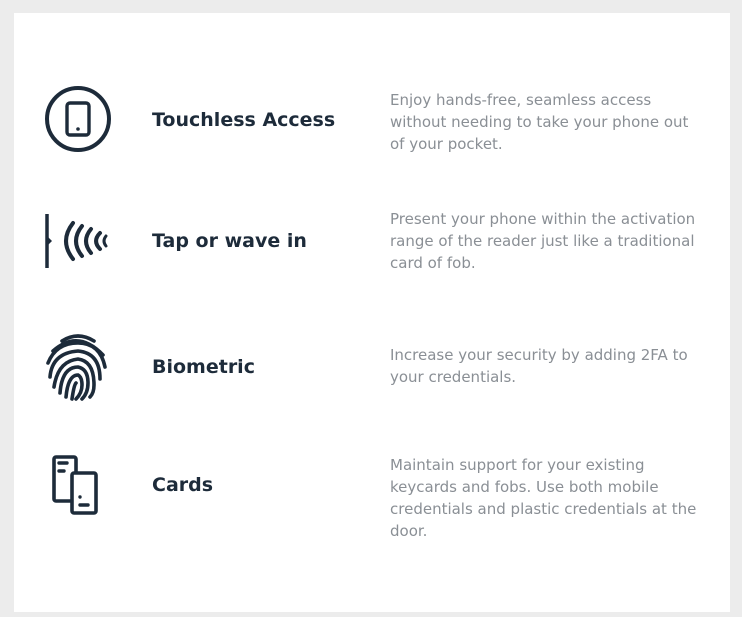 The image size is (752, 617). I want to click on smartphone-icon, so click(78, 119).